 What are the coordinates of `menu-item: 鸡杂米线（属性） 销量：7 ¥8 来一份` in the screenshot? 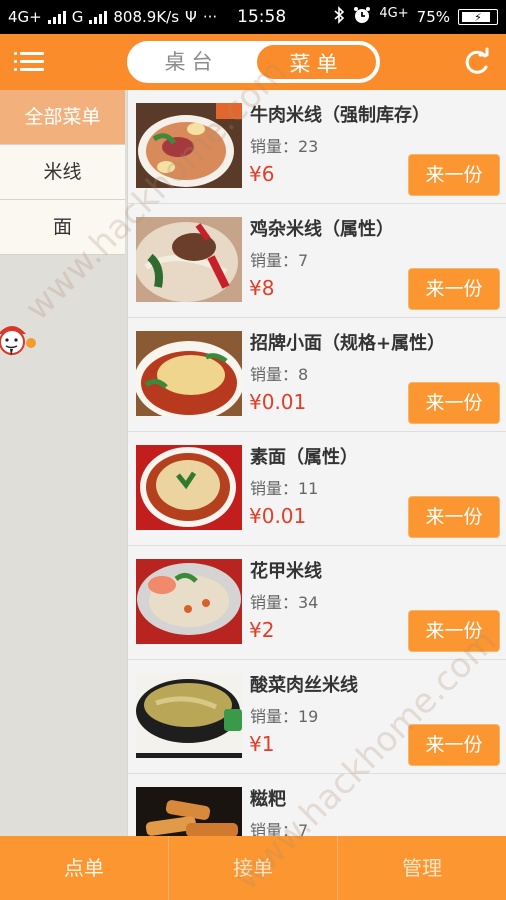 It's located at (317, 261).